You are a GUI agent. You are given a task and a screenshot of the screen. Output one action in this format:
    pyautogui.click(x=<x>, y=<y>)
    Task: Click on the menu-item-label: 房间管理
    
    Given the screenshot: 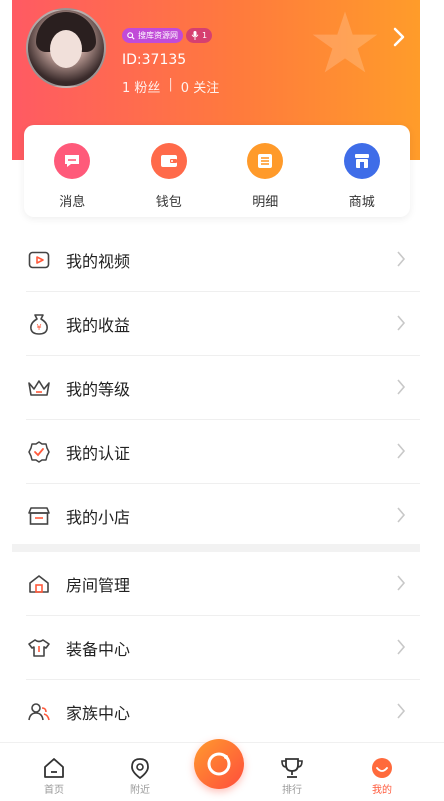 What is the action you would take?
    pyautogui.click(x=98, y=585)
    